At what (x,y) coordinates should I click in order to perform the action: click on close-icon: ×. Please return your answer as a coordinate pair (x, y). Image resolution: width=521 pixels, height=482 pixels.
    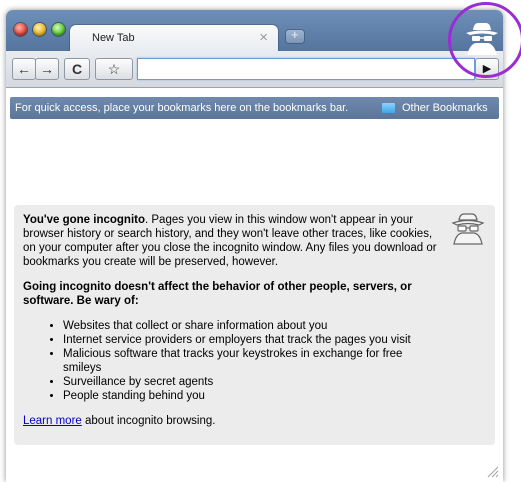
    Looking at the image, I should click on (263, 37).